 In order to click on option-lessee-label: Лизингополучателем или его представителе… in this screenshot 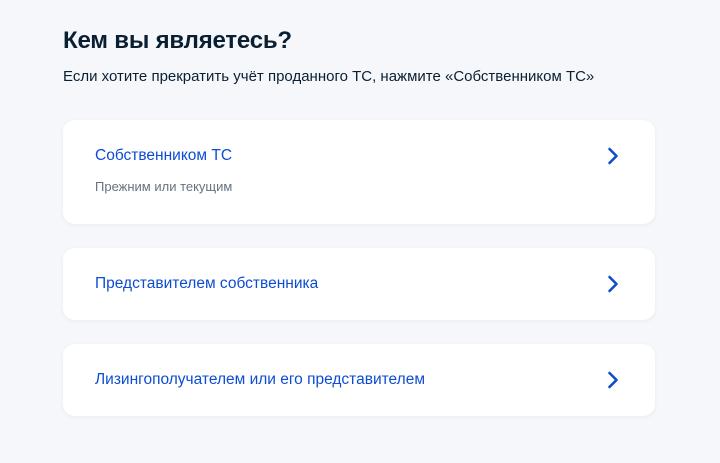, I will do `click(260, 379)`.